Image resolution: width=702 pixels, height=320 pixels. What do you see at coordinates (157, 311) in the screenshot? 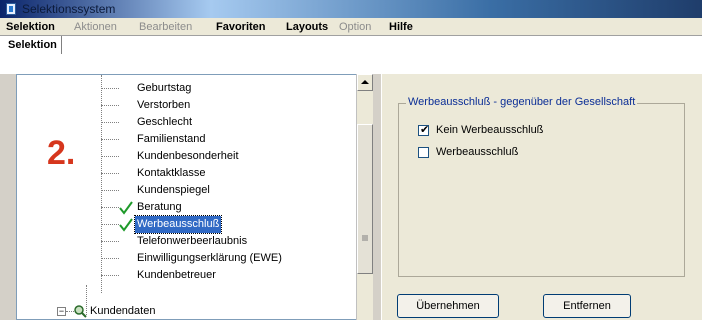
I see `tree-node-kundendaten: − Kundendaten` at bounding box center [157, 311].